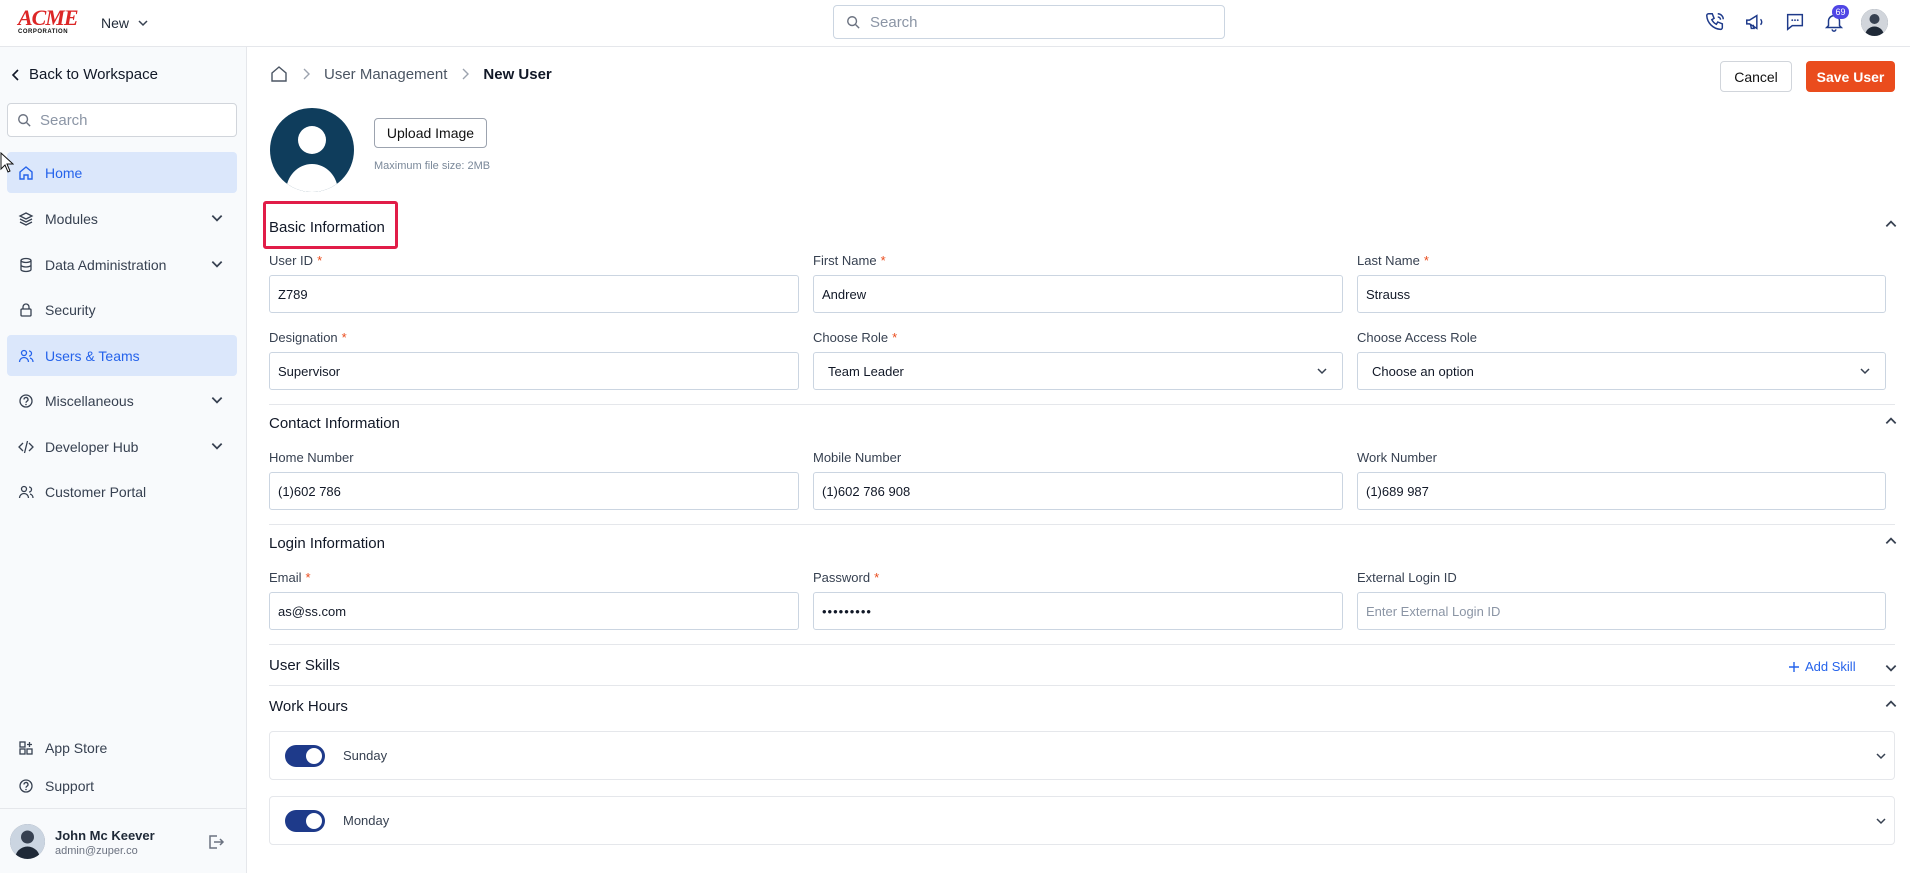 This screenshot has width=1910, height=873. I want to click on add-skill-label: Add Skill, so click(1830, 666).